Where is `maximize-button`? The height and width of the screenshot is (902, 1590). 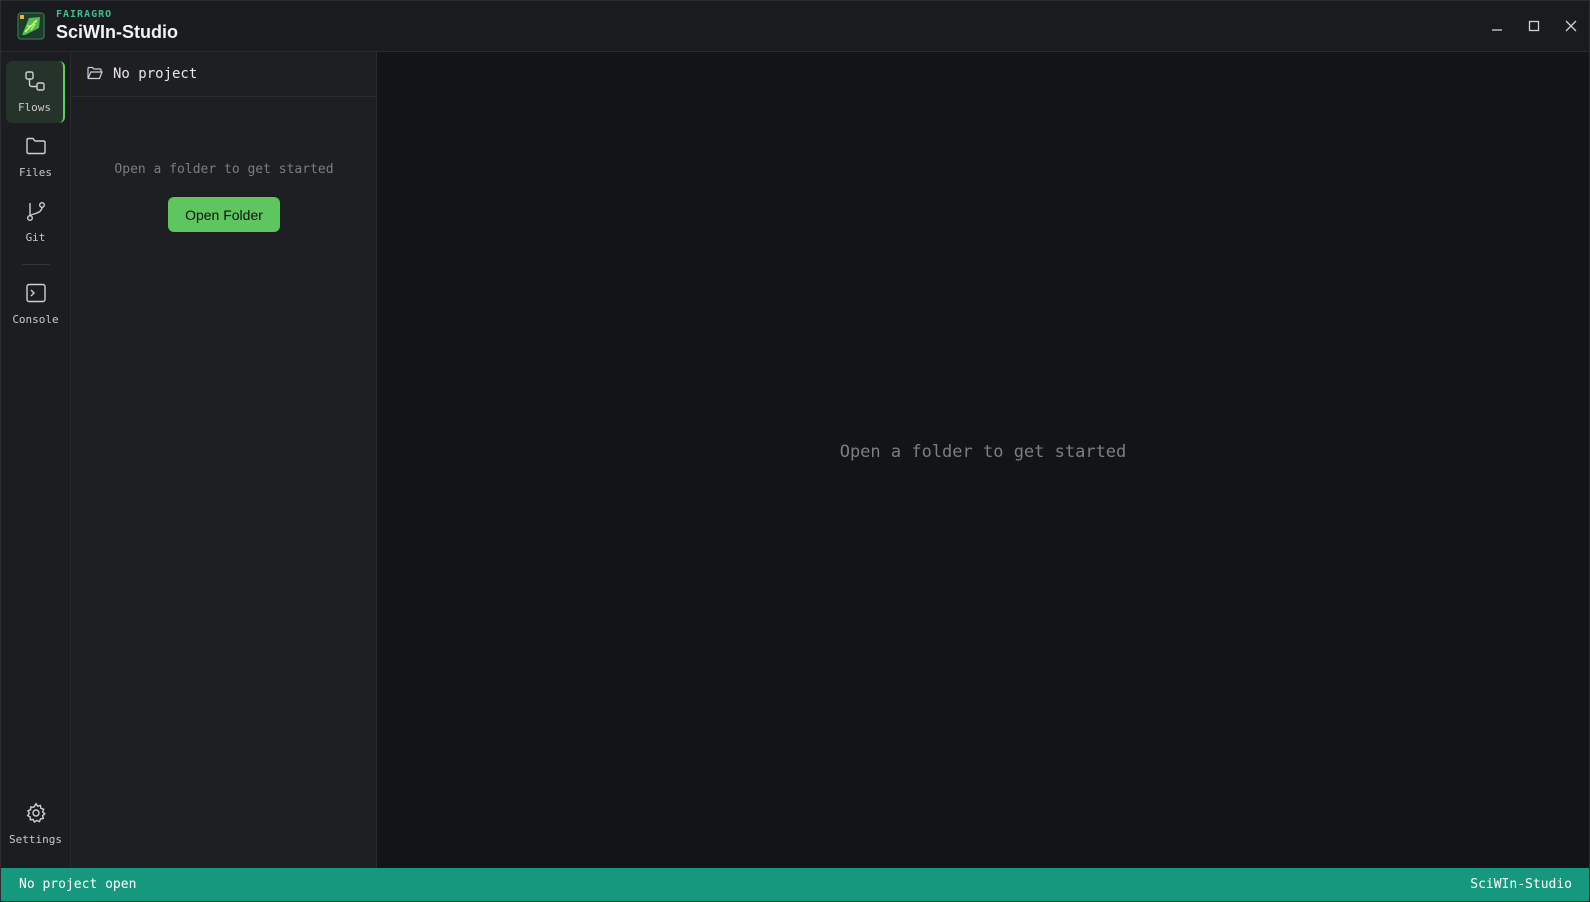 maximize-button is located at coordinates (1533, 26).